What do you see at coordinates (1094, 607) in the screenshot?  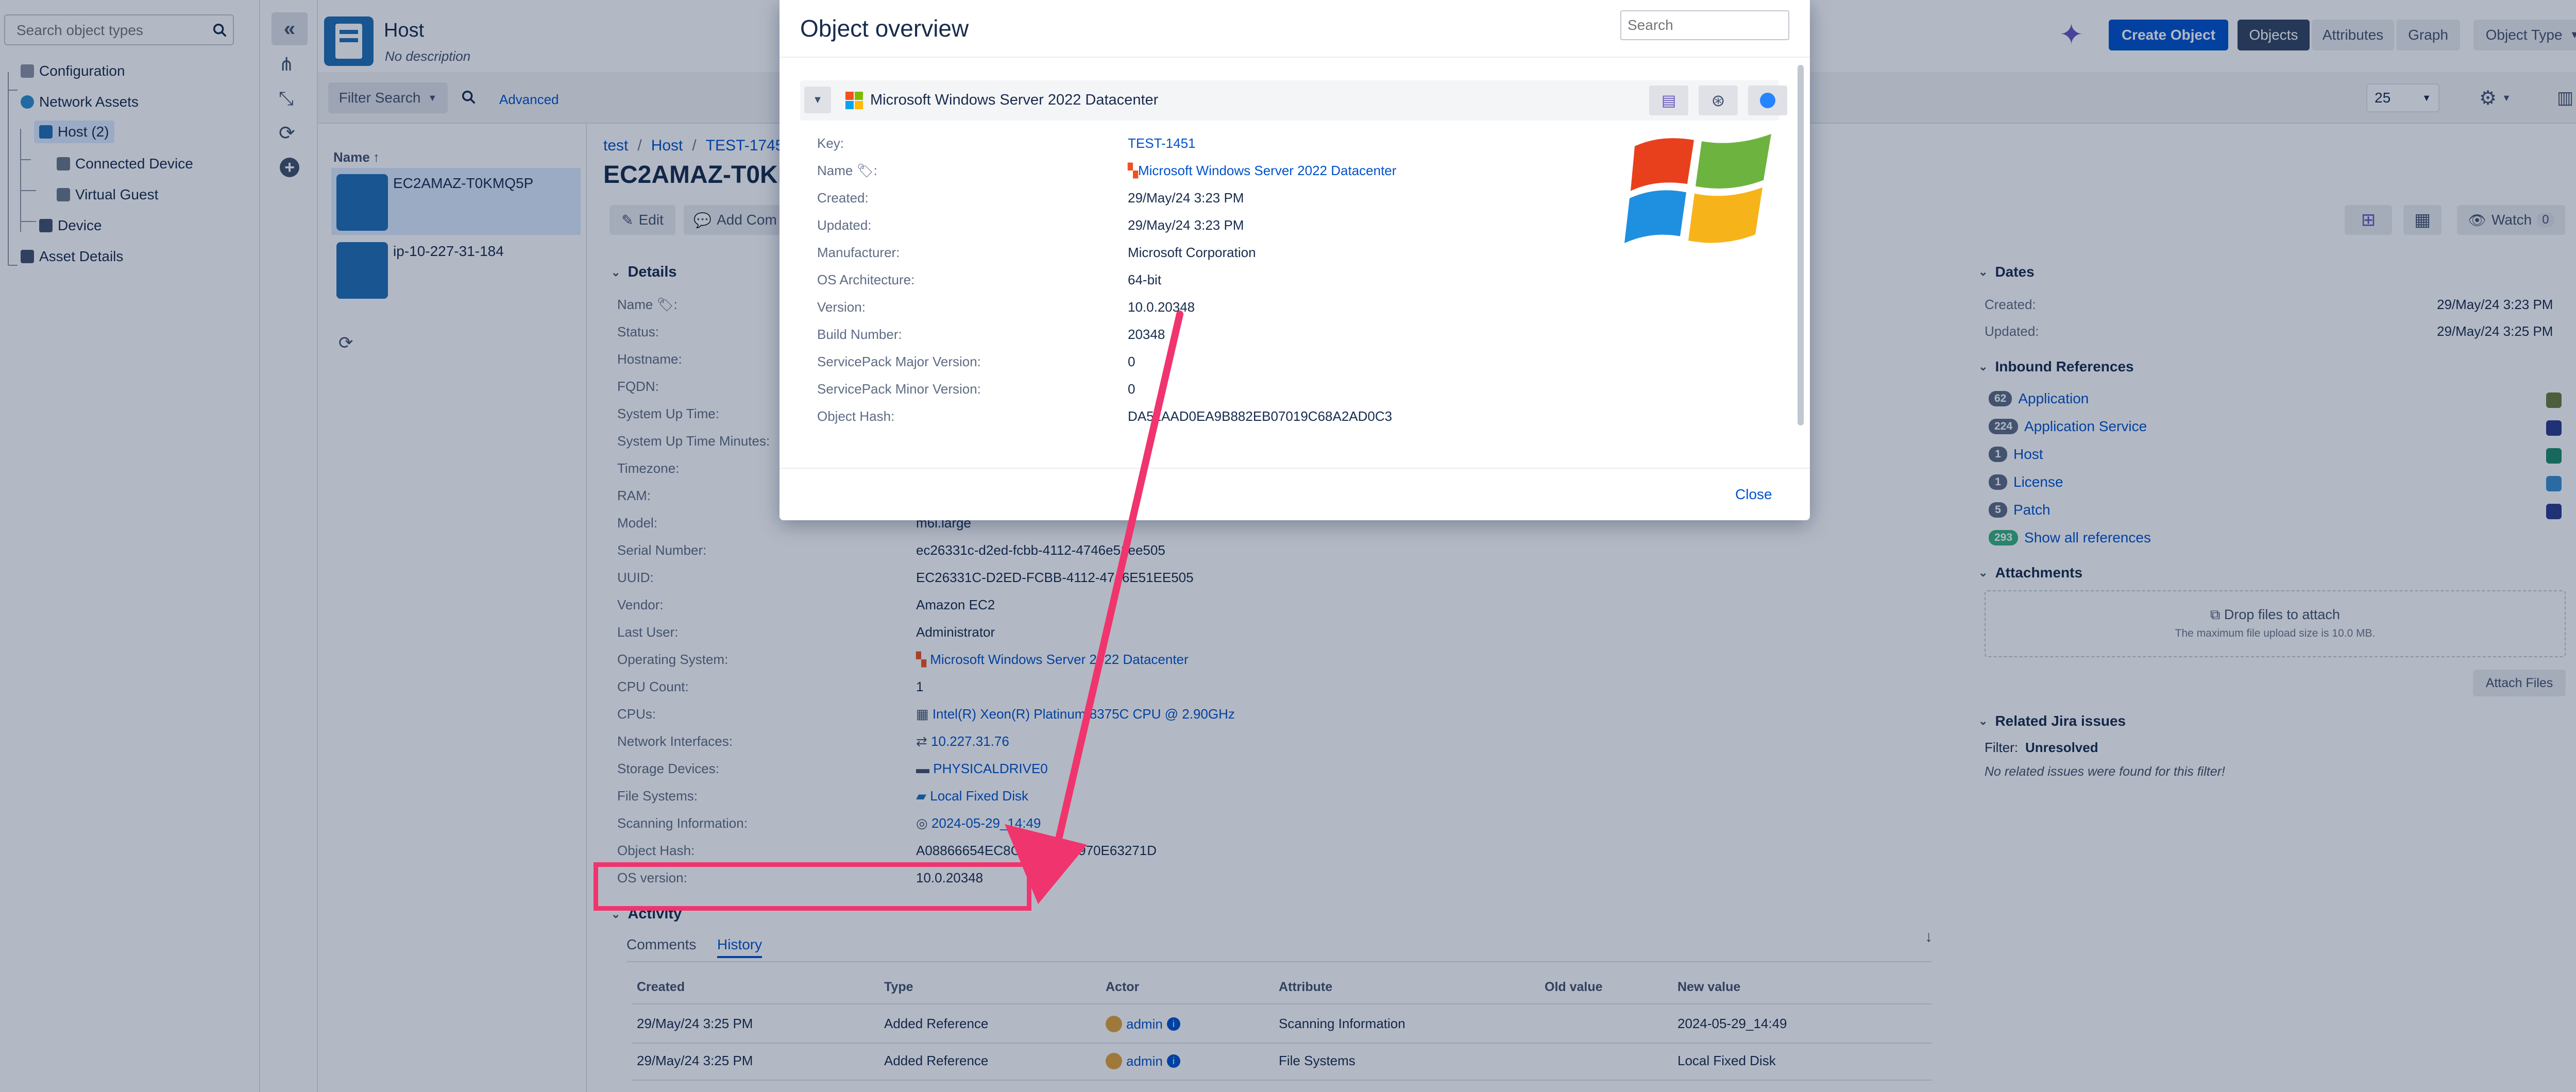 I see `annotation-arrow` at bounding box center [1094, 607].